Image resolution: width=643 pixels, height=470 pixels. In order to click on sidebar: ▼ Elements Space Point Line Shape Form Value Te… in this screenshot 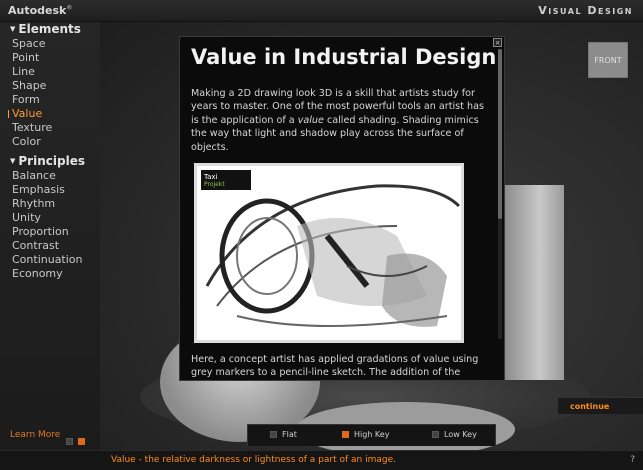, I will do `click(50, 236)`.